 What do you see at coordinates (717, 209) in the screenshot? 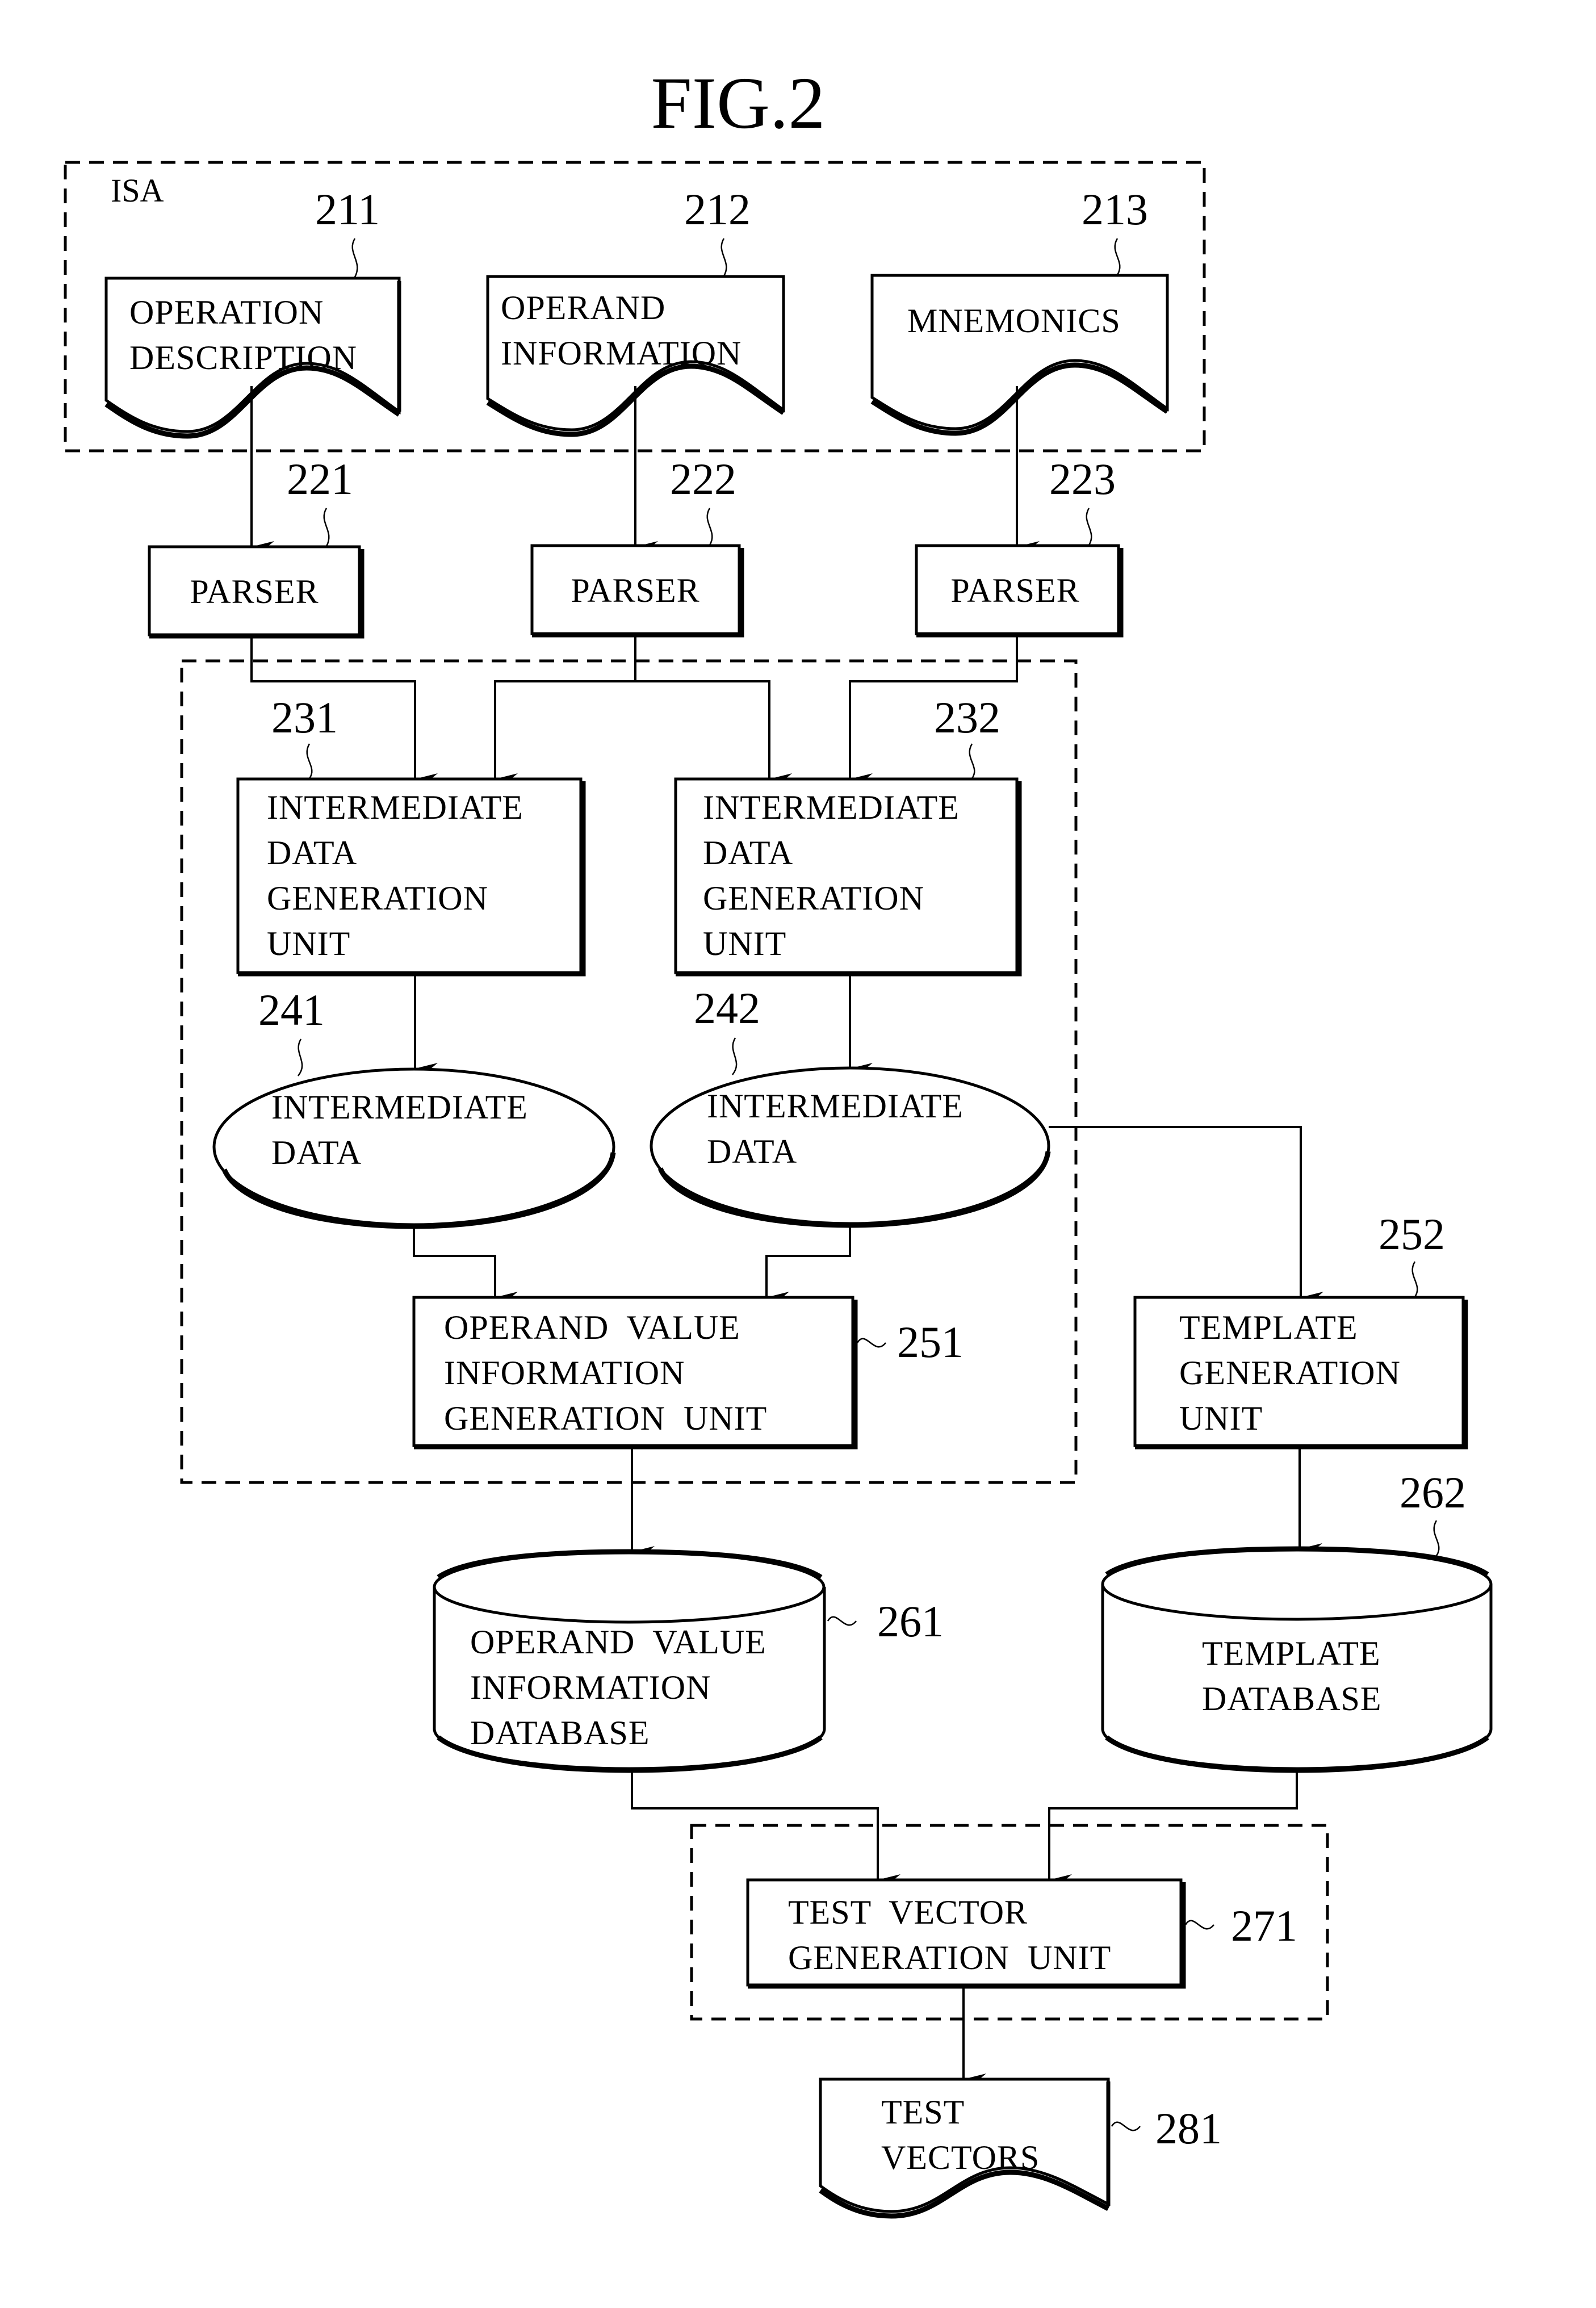
I see `ref-212: 212` at bounding box center [717, 209].